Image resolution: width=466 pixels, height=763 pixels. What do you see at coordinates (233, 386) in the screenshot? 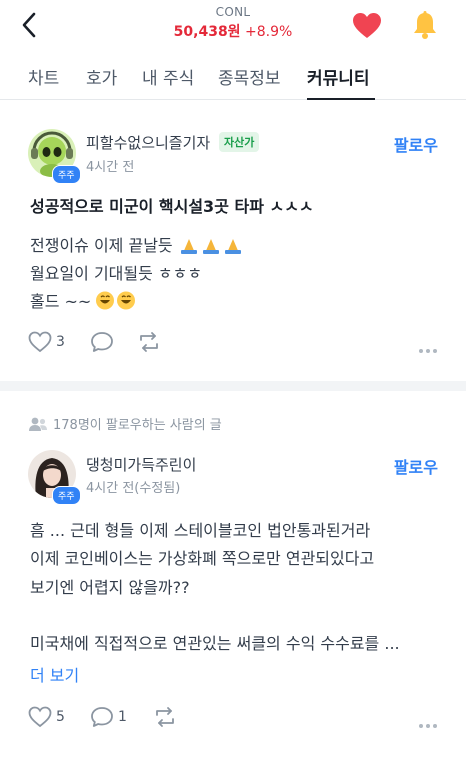
I see `section-divider` at bounding box center [233, 386].